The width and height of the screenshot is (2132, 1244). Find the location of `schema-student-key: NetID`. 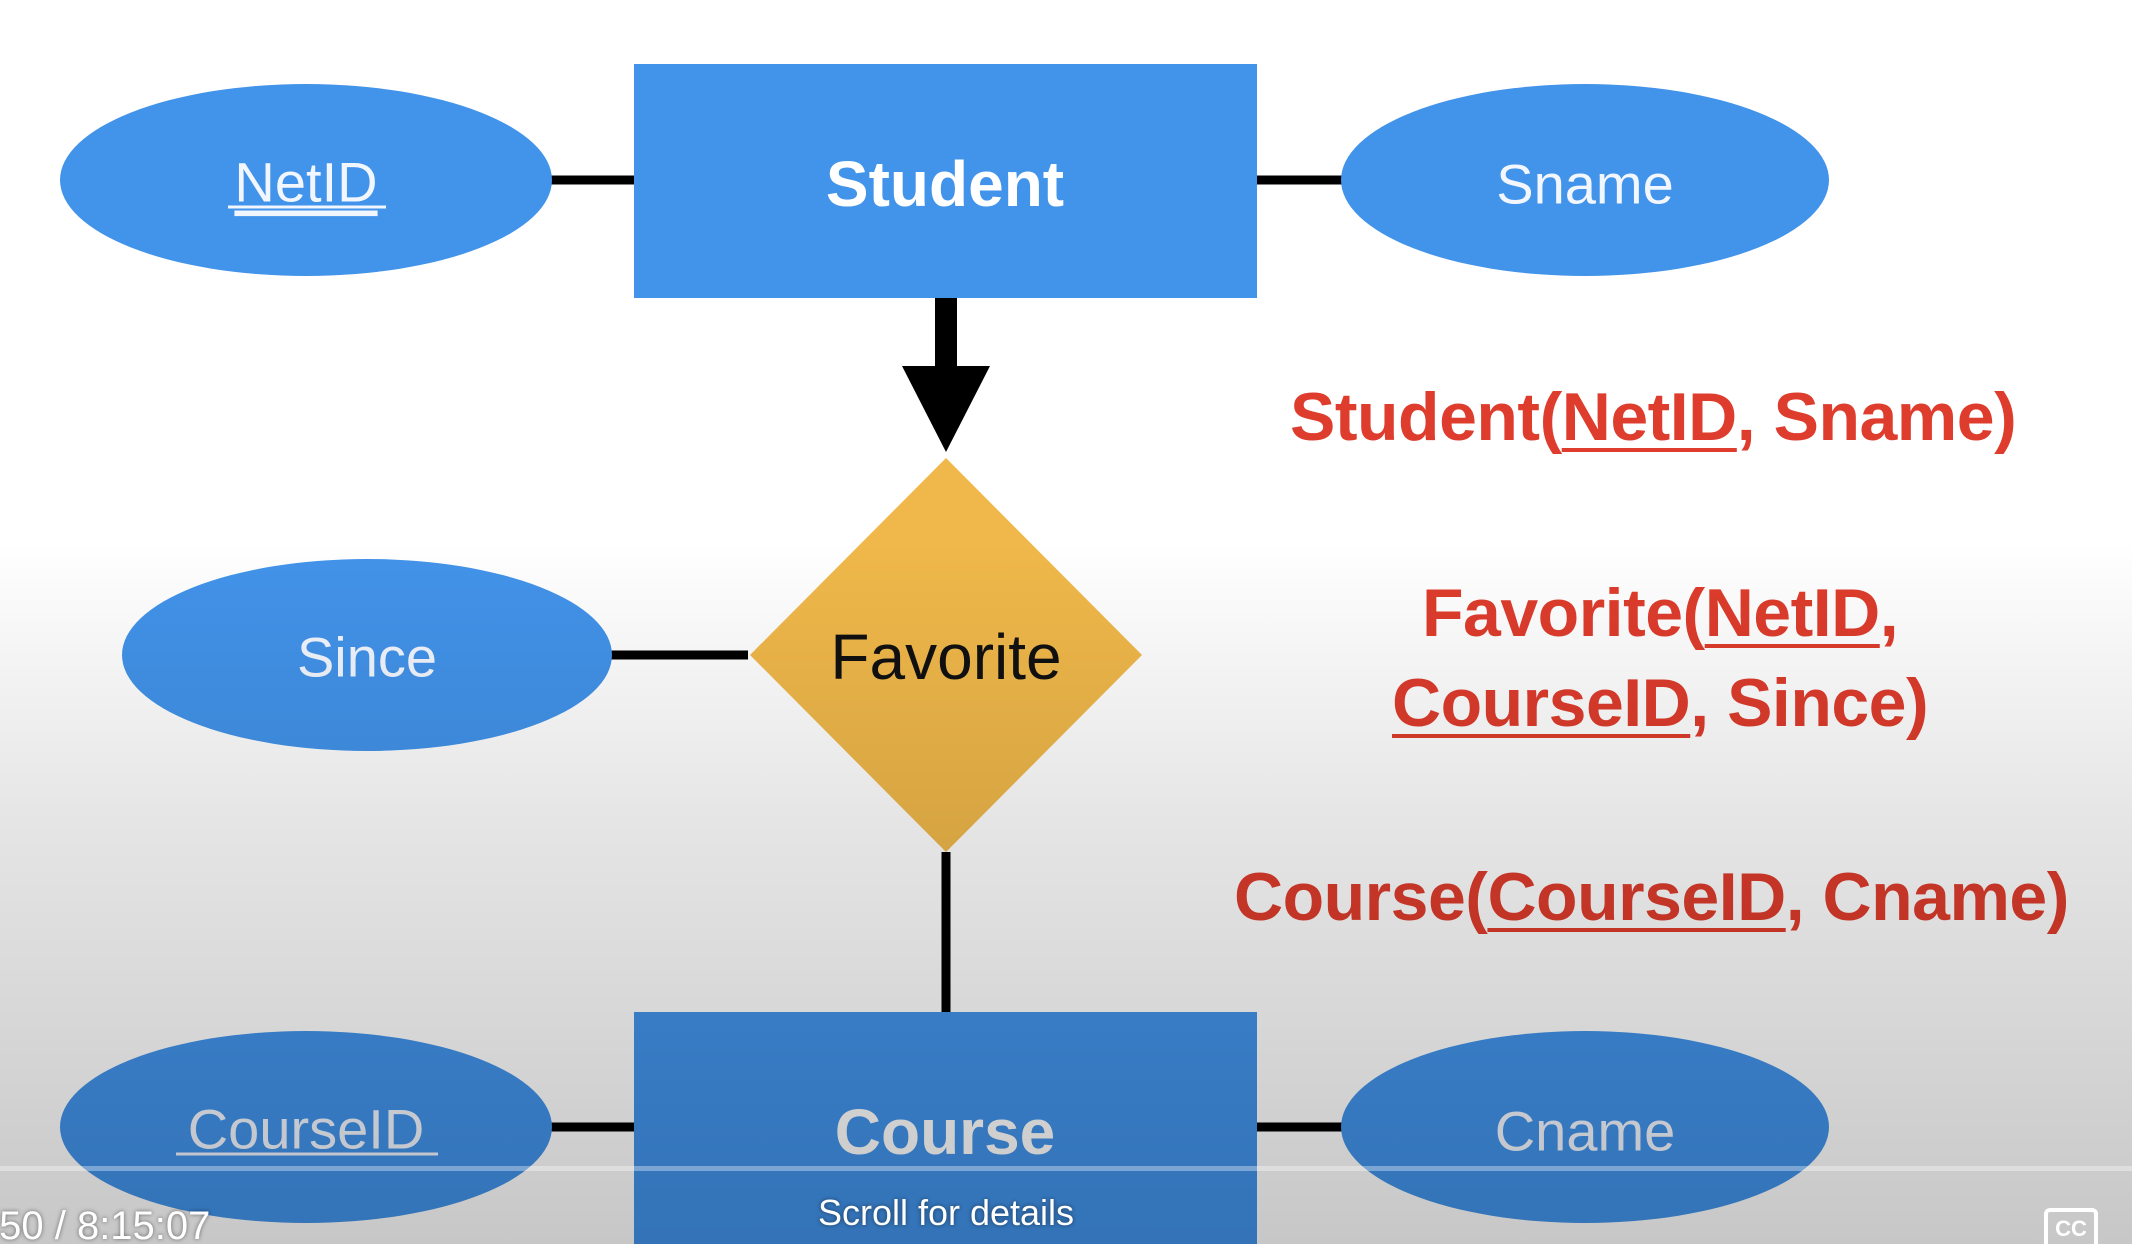

schema-student-key: NetID is located at coordinates (1649, 417).